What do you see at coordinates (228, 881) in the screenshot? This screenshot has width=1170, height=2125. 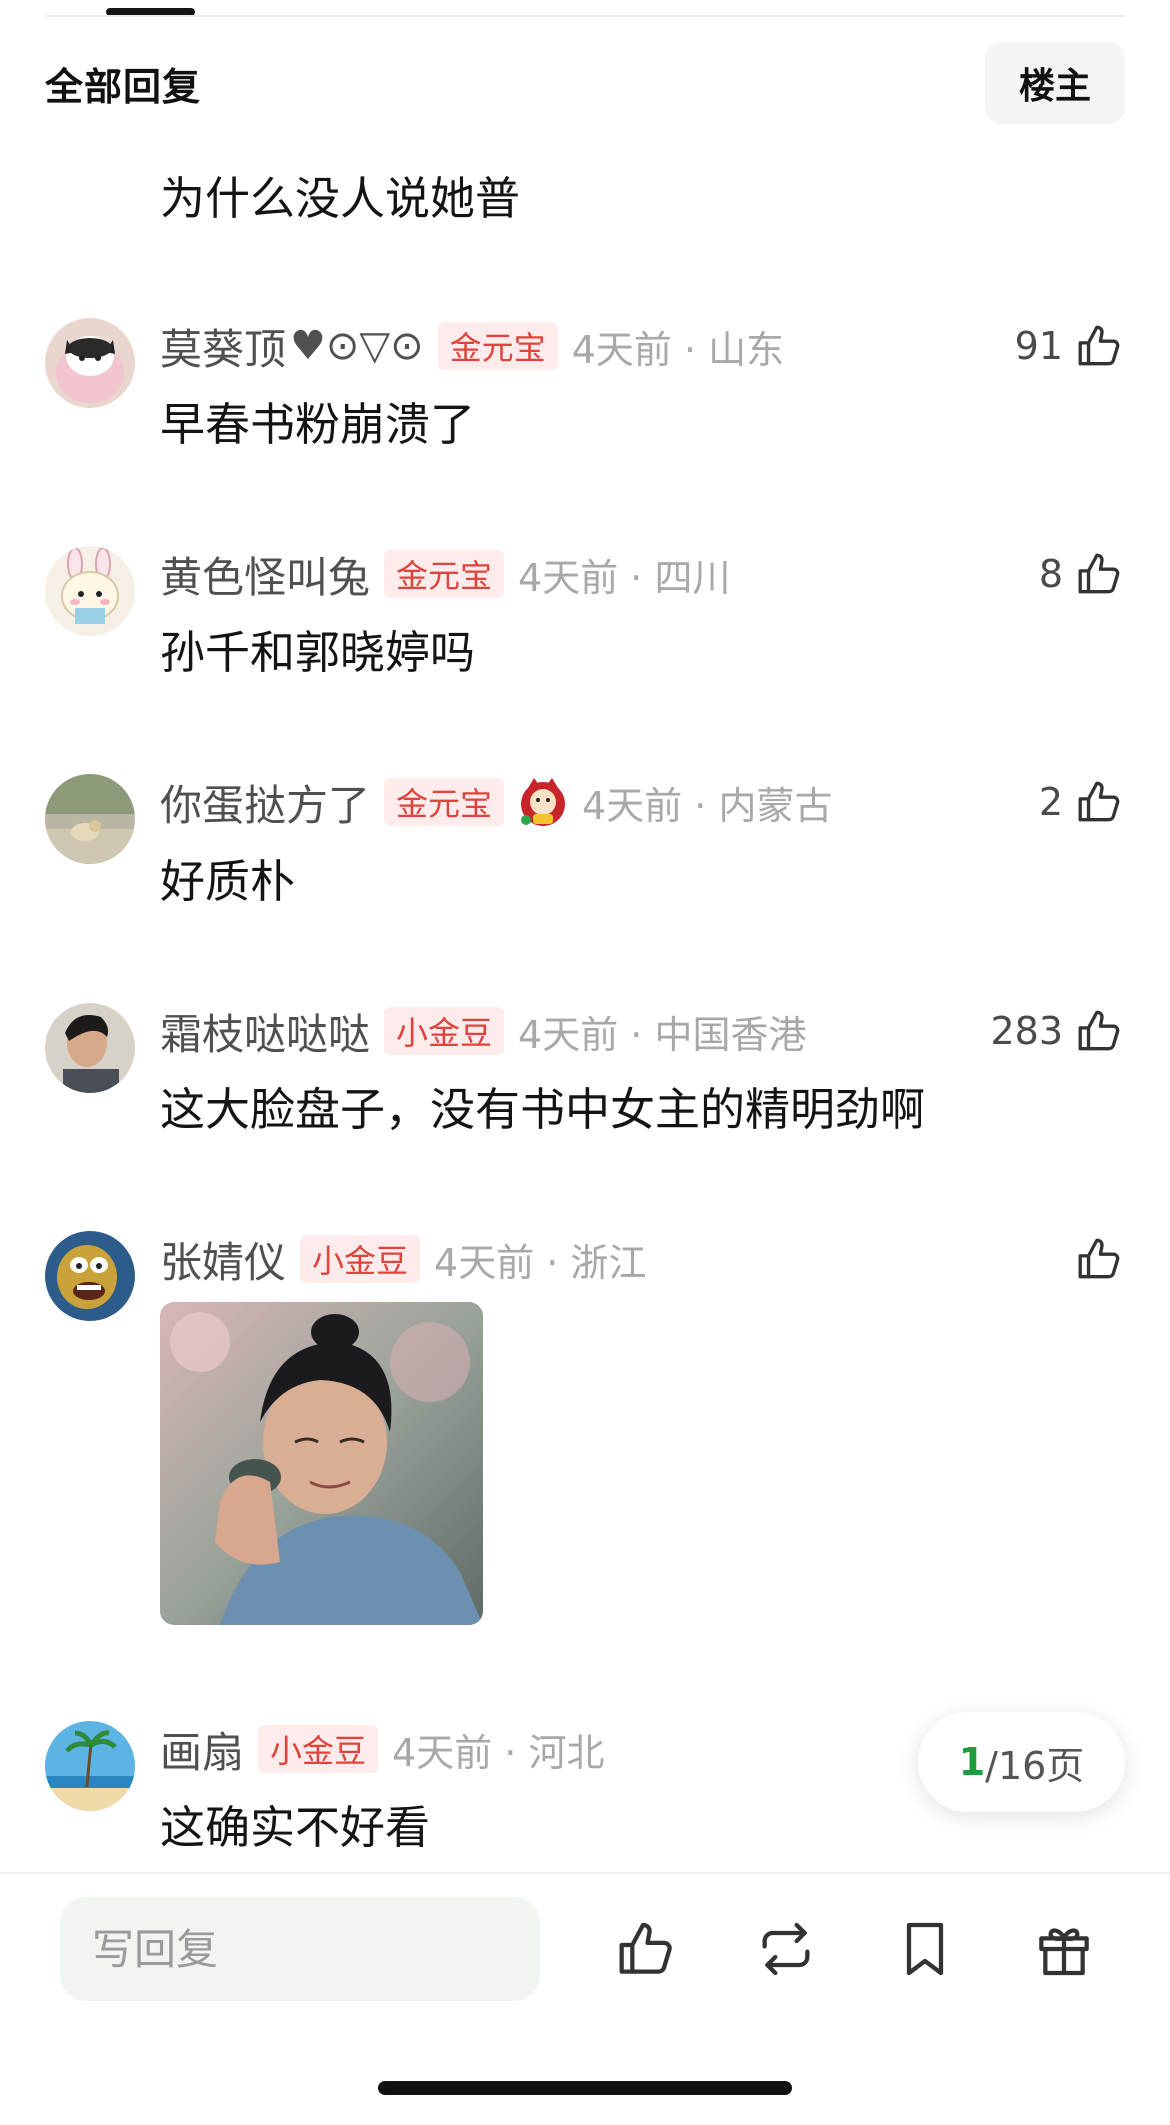 I see `comment-text: 好质朴` at bounding box center [228, 881].